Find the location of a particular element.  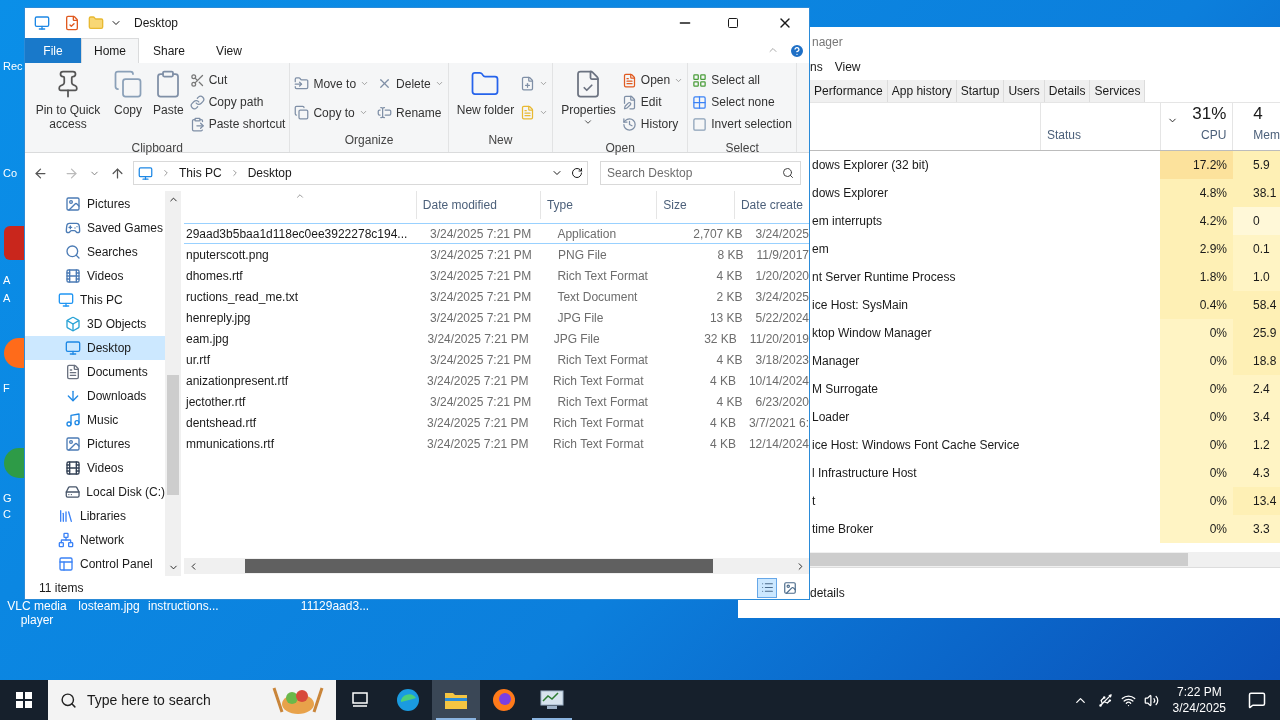

process-name: em interrupts is located at coordinates (847, 221).